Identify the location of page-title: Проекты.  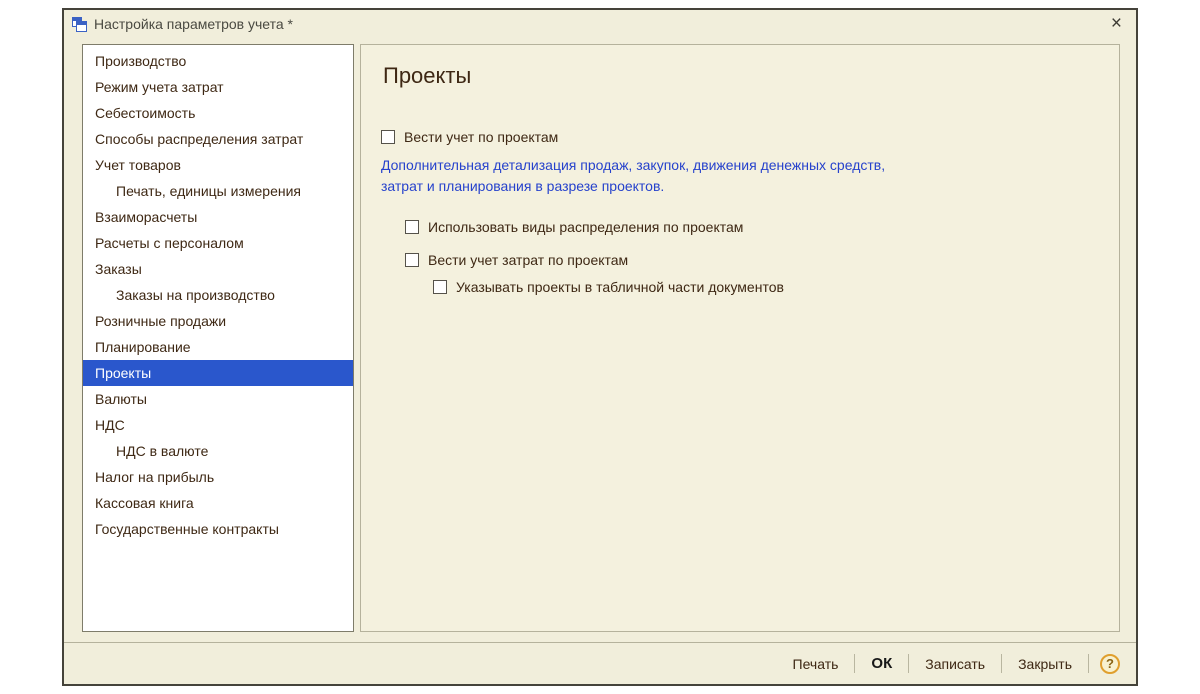
(427, 75).